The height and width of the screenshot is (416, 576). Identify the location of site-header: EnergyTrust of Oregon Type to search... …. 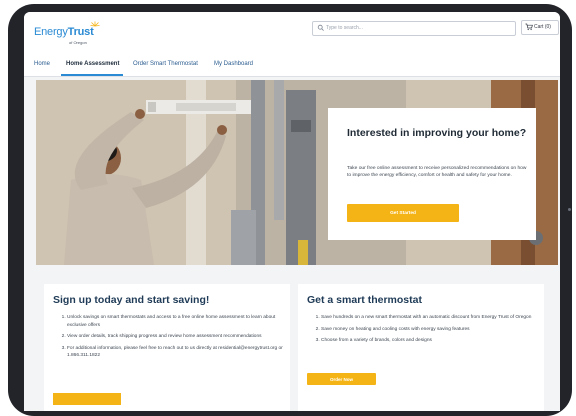
(292, 34).